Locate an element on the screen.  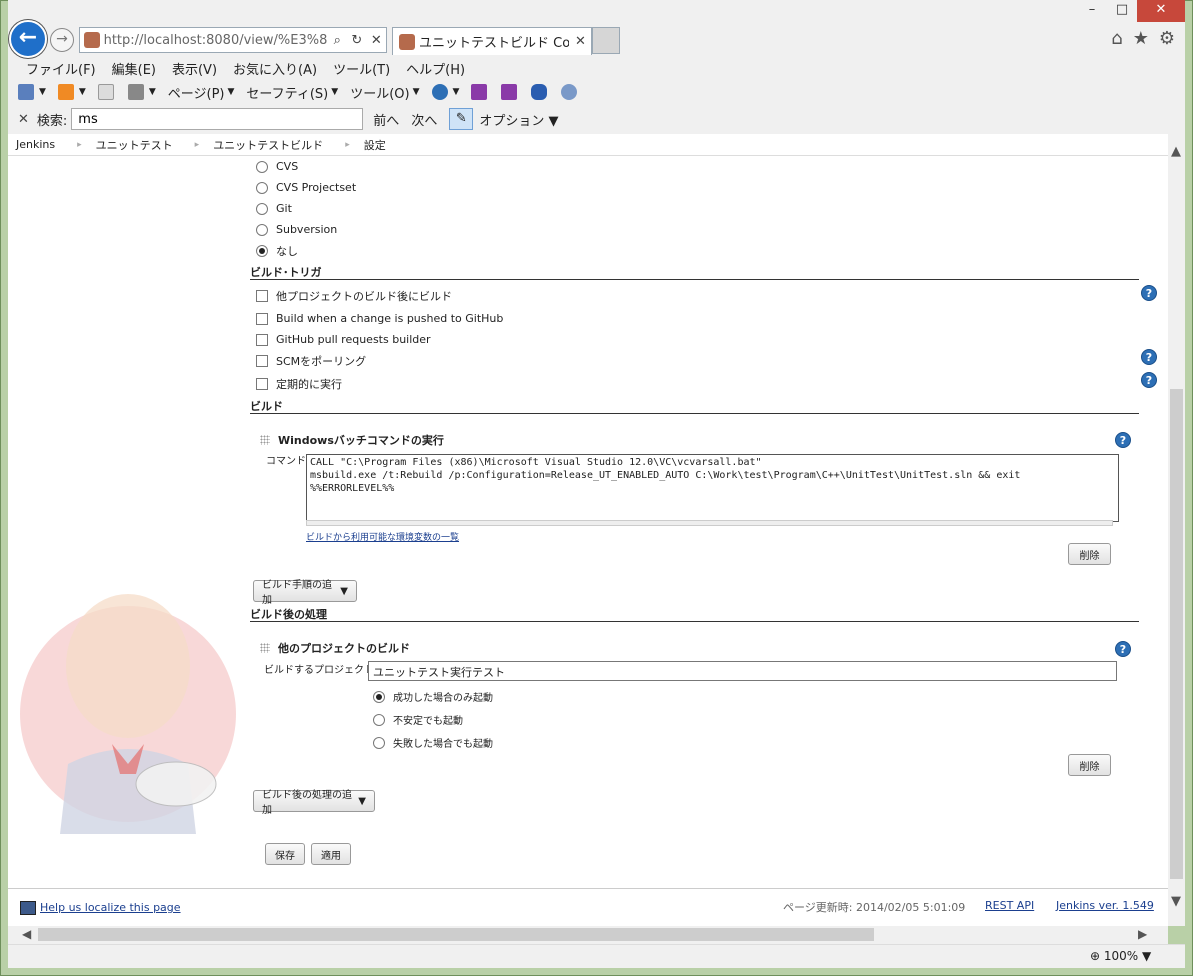
address-url: http://localhost:8080/view/%E3%83% is located at coordinates (216, 40).